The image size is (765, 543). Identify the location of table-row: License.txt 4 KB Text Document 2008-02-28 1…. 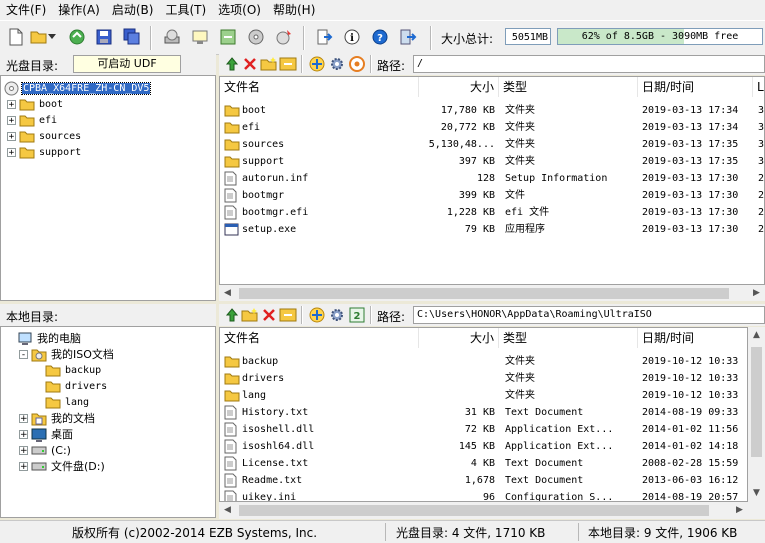
(483, 463).